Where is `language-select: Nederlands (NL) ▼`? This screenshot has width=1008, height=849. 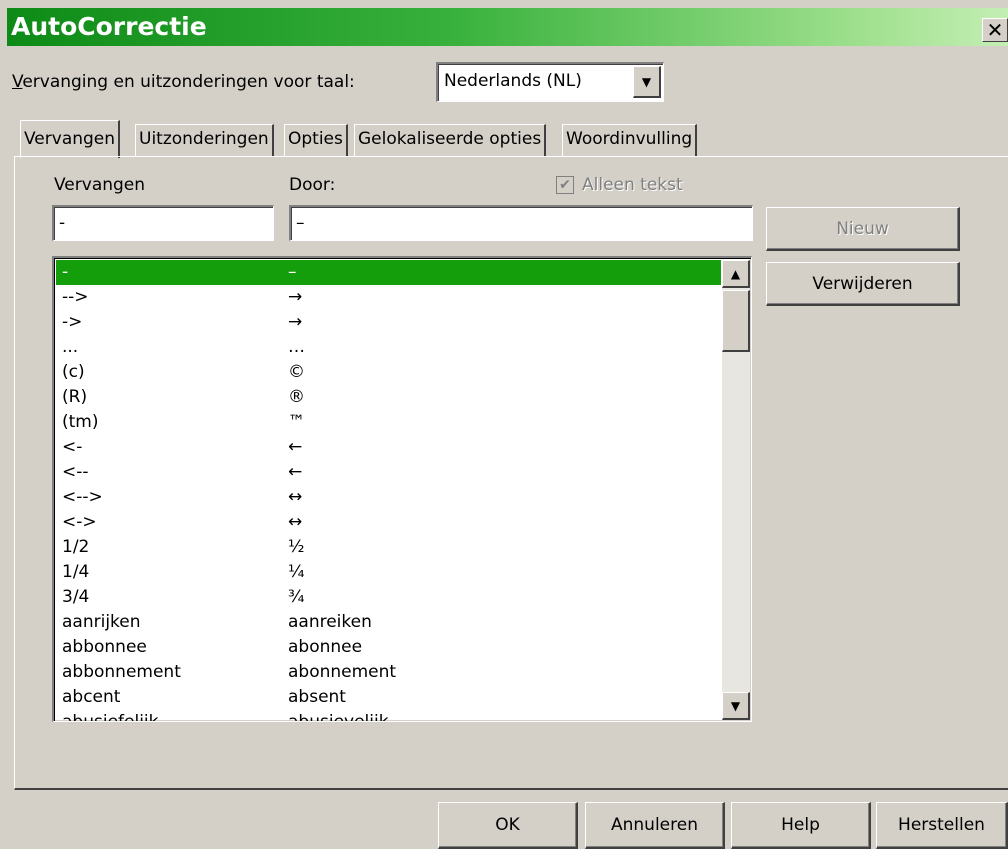
language-select: Nederlands (NL) ▼ is located at coordinates (550, 82).